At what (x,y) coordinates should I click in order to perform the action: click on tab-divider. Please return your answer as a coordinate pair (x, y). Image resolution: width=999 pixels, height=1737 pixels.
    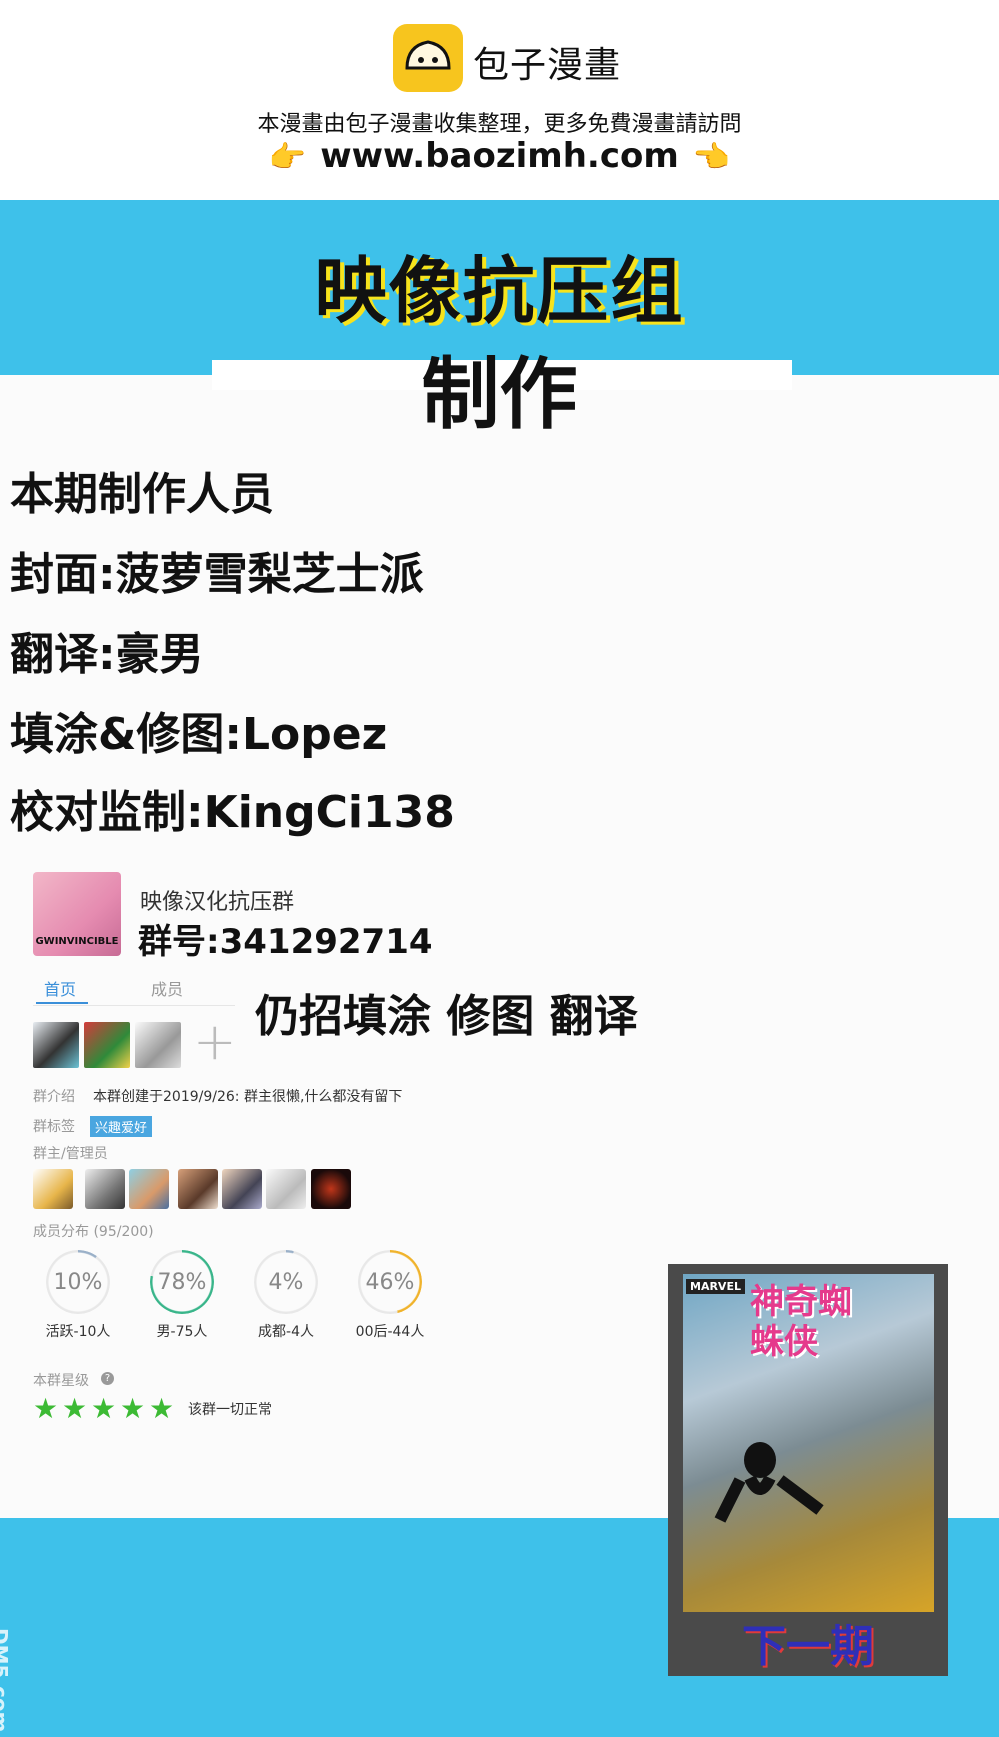
    Looking at the image, I should click on (134, 1005).